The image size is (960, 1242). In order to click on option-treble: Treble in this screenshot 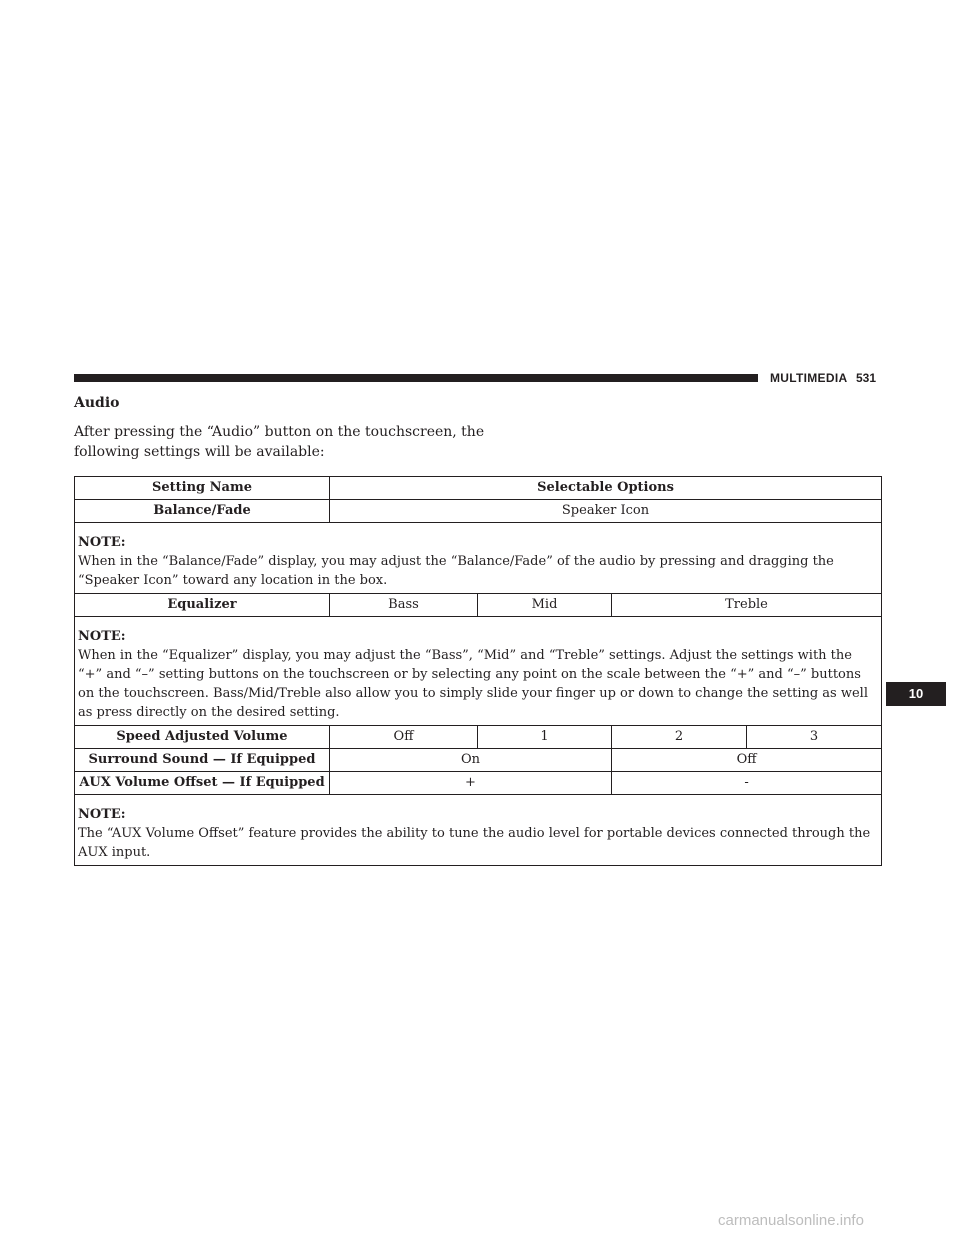, I will do `click(746, 605)`.